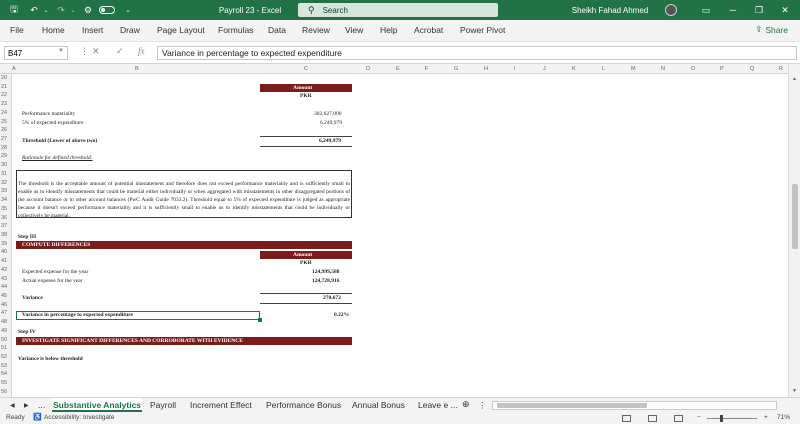 The height and width of the screenshot is (424, 800). What do you see at coordinates (486, 69) in the screenshot?
I see `column-header-h: H` at bounding box center [486, 69].